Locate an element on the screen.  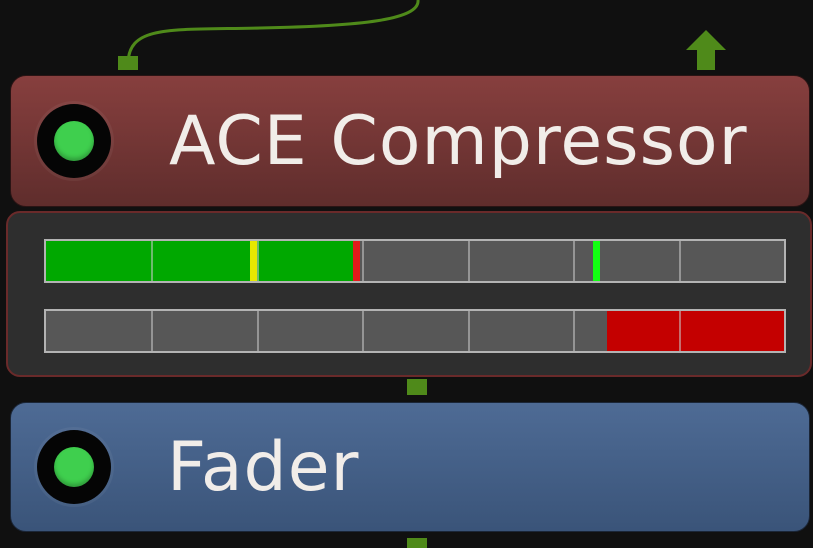
peak-hold-marker is located at coordinates (596, 261).